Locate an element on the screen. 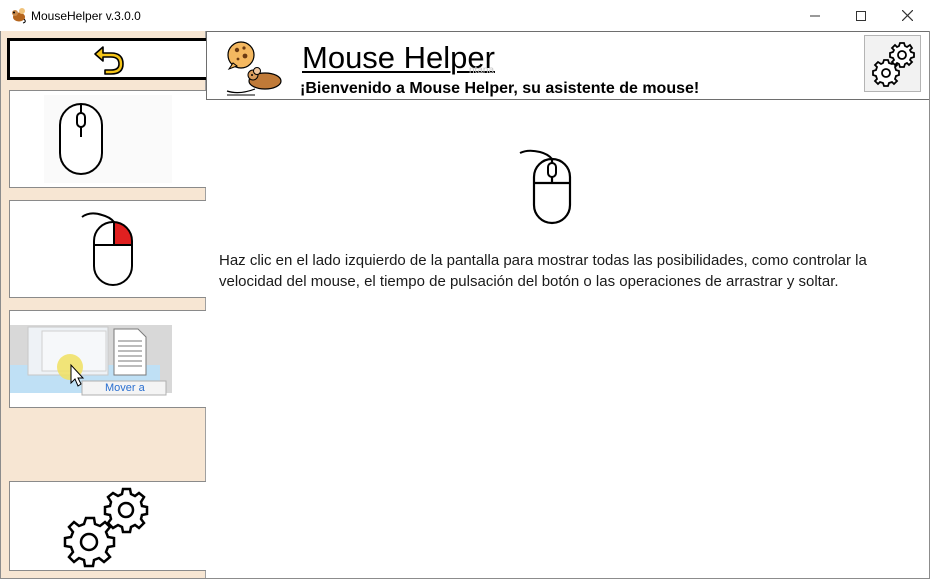 This screenshot has height=579, width=930. sidebar-item-settings is located at coordinates (107, 526).